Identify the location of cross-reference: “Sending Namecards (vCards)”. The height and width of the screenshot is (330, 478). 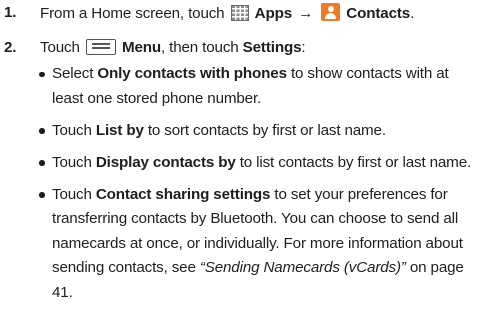
(302, 267).